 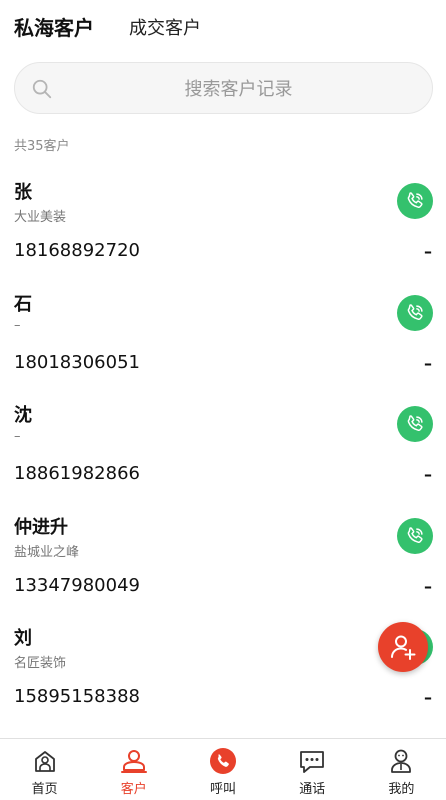 I want to click on nav-mine: 我的, so click(x=401, y=769).